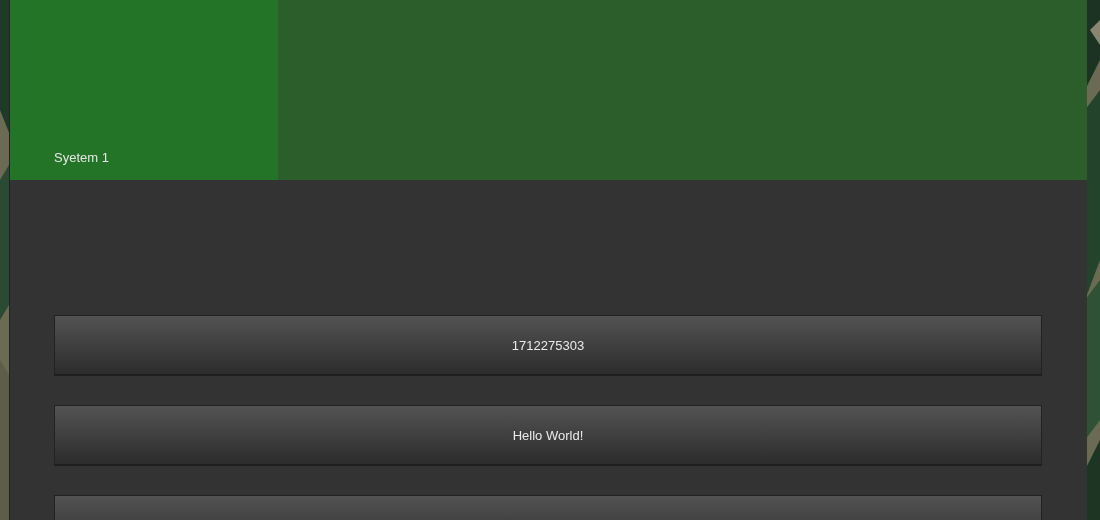 The height and width of the screenshot is (520, 1100). Describe the element at coordinates (548, 435) in the screenshot. I see `button: Hello World!` at that location.